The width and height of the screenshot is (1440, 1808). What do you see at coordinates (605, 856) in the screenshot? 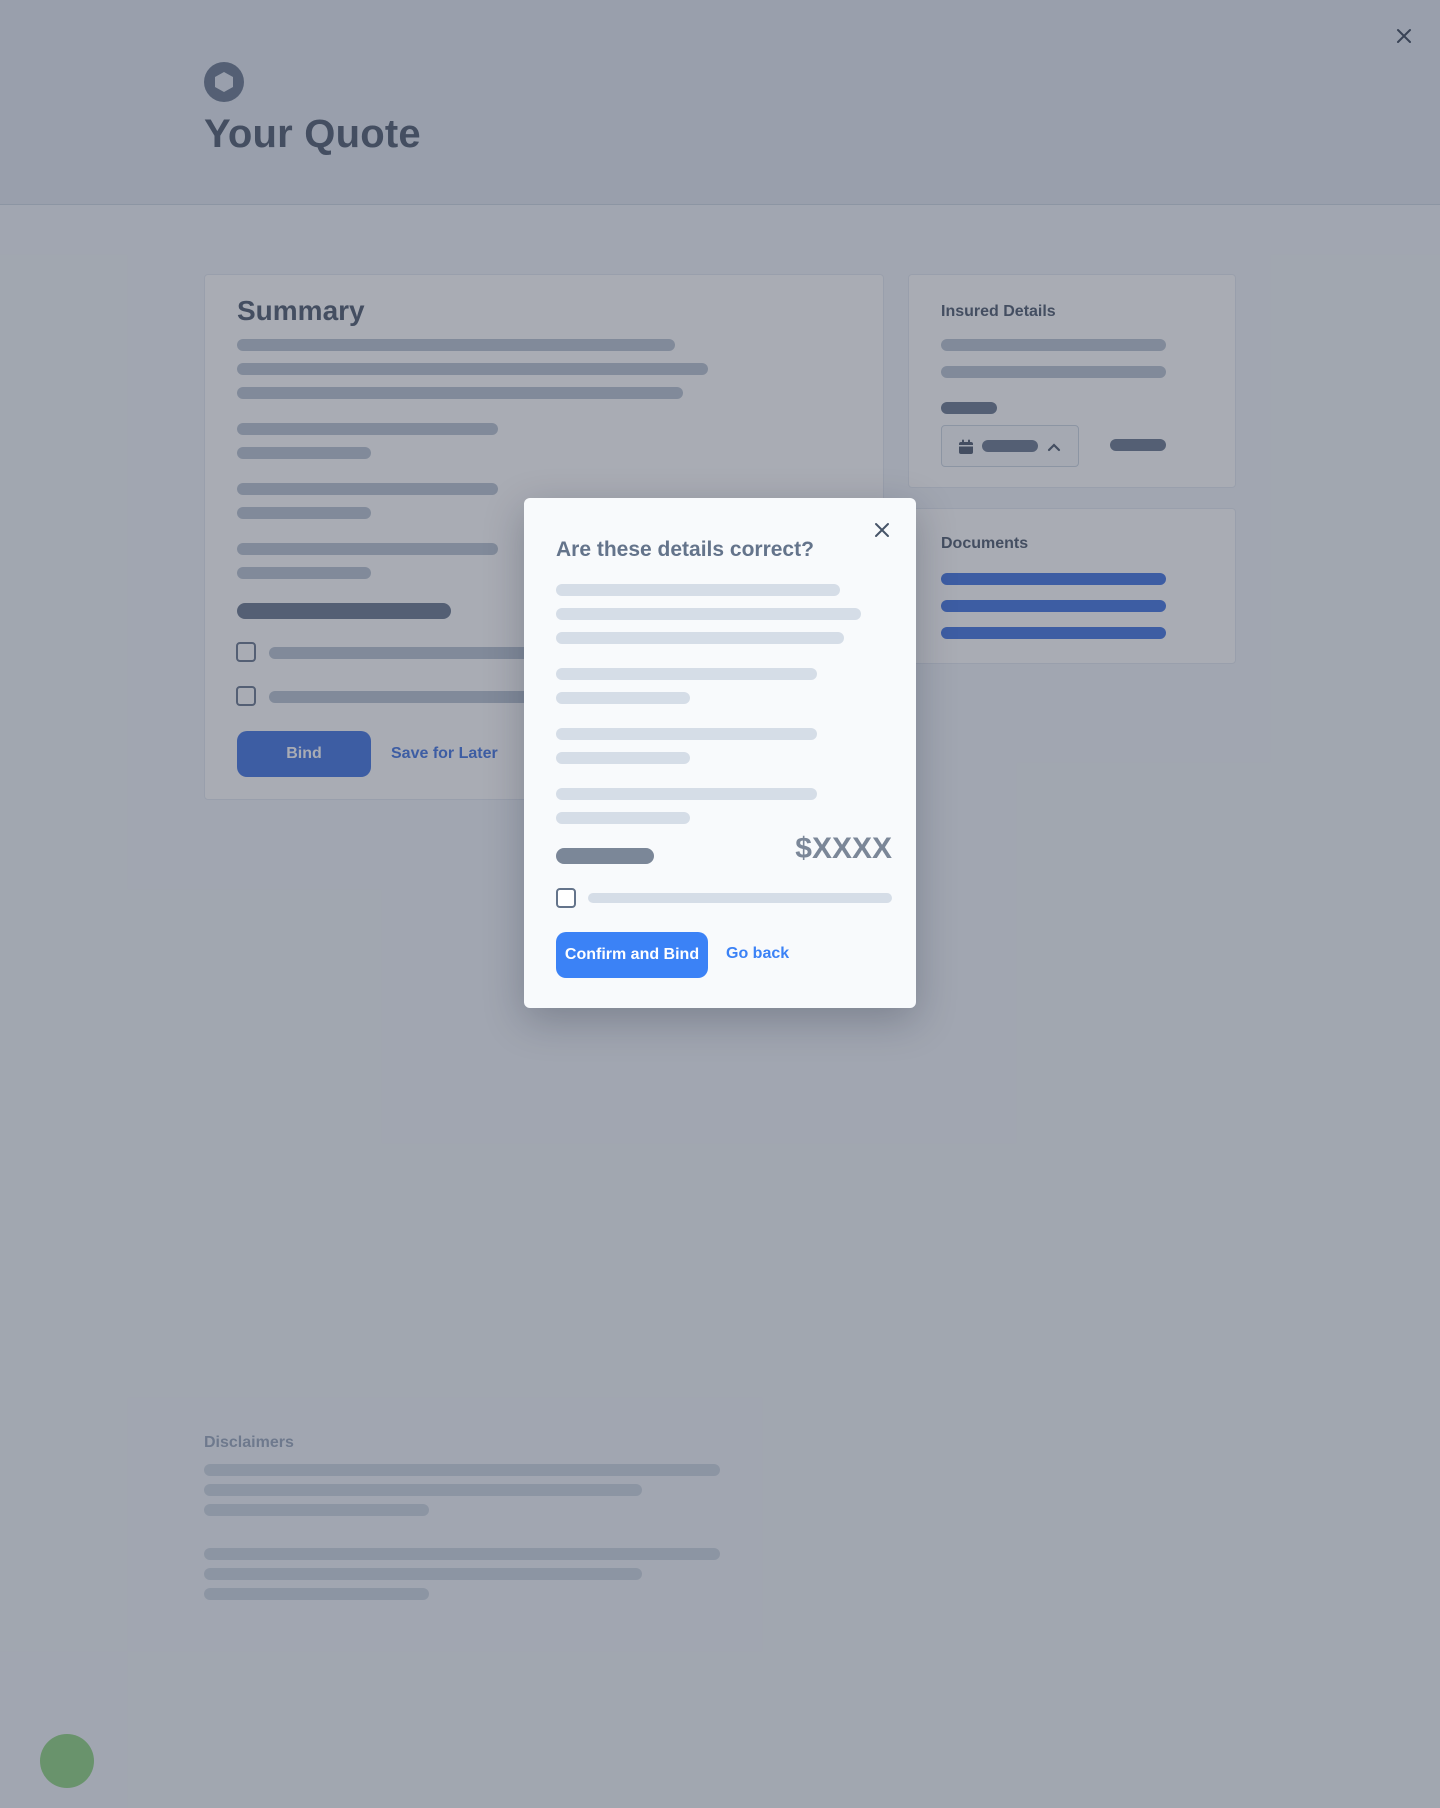
I see `skeleton-total` at bounding box center [605, 856].